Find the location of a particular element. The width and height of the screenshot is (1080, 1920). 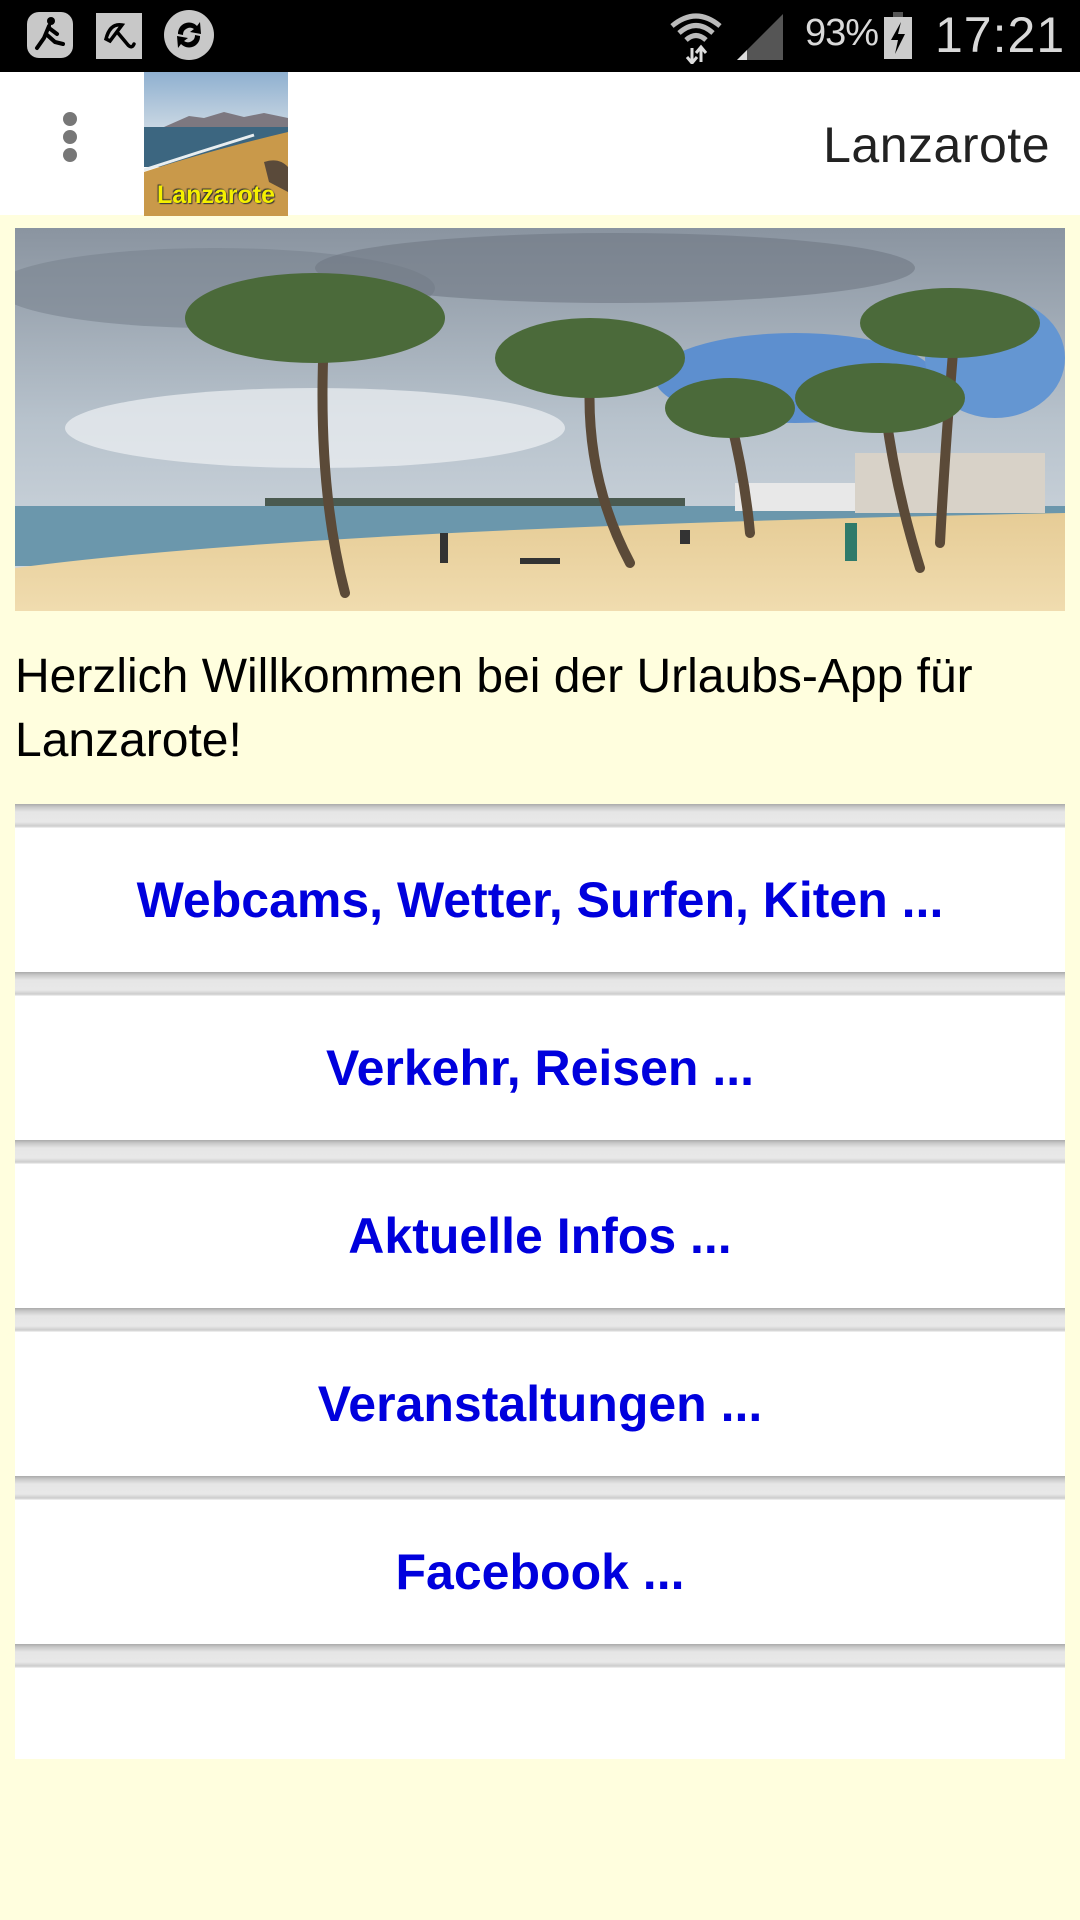

signal-icon is located at coordinates (763, 37).